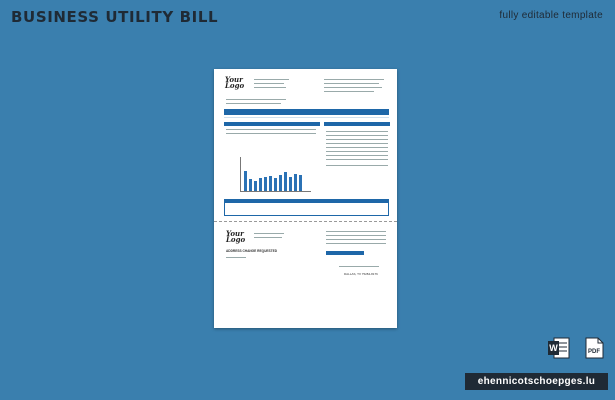  Describe the element at coordinates (559, 348) in the screenshot. I see `word-document-icon: W` at that location.